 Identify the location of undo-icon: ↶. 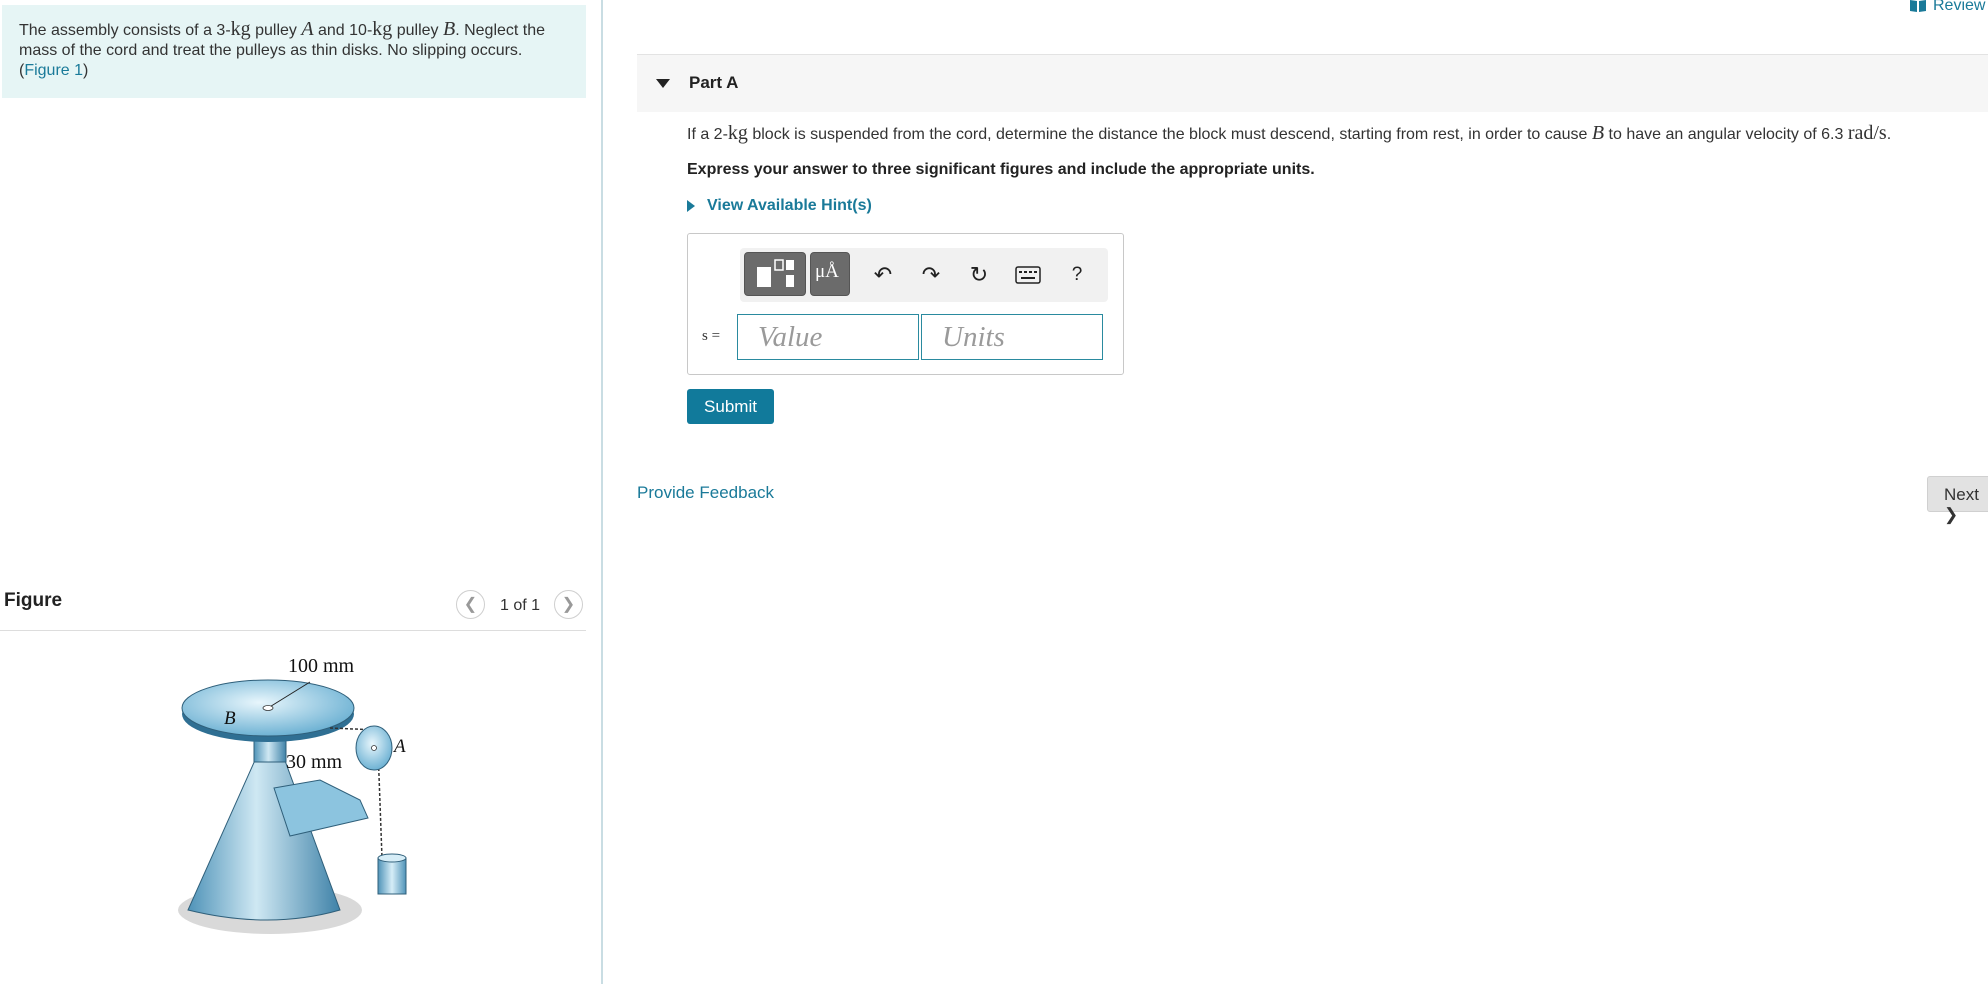
(883, 274).